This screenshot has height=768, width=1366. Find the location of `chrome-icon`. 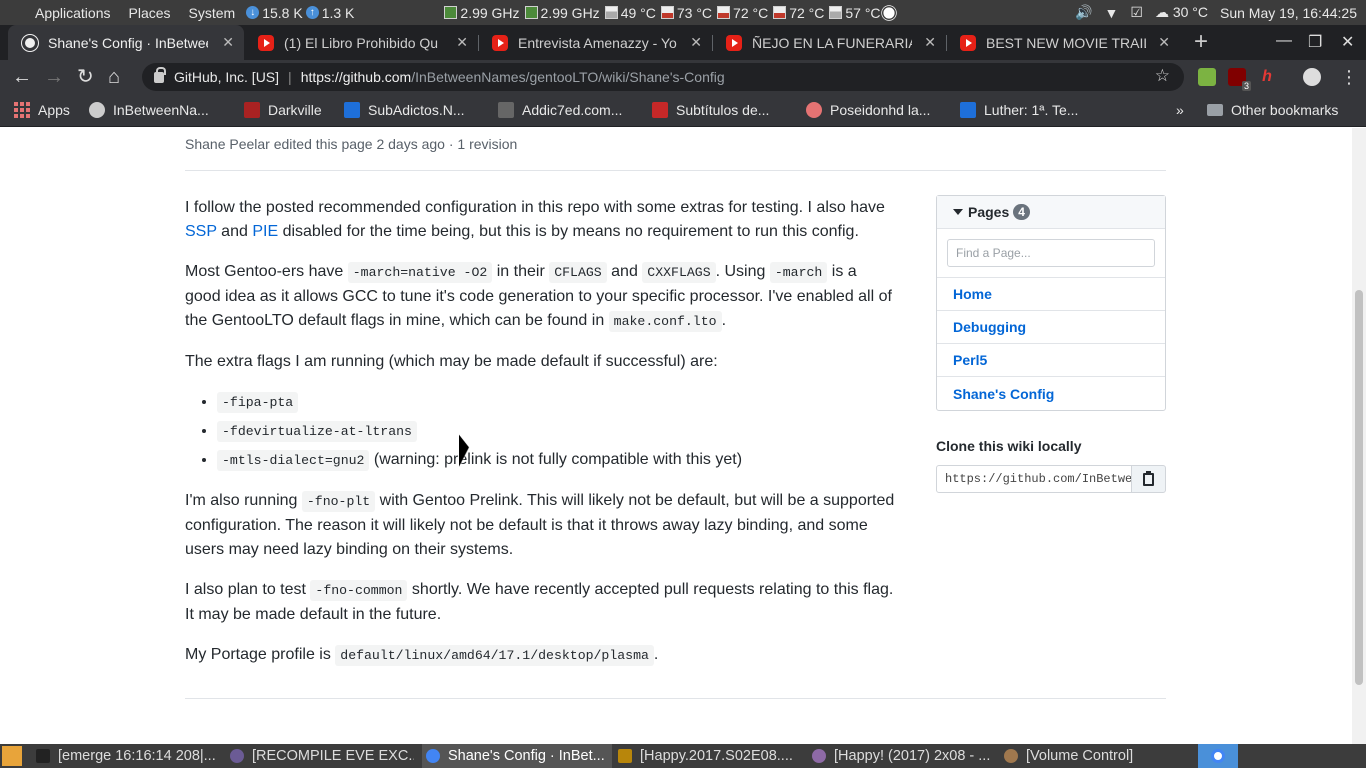

chrome-icon is located at coordinates (1218, 756).